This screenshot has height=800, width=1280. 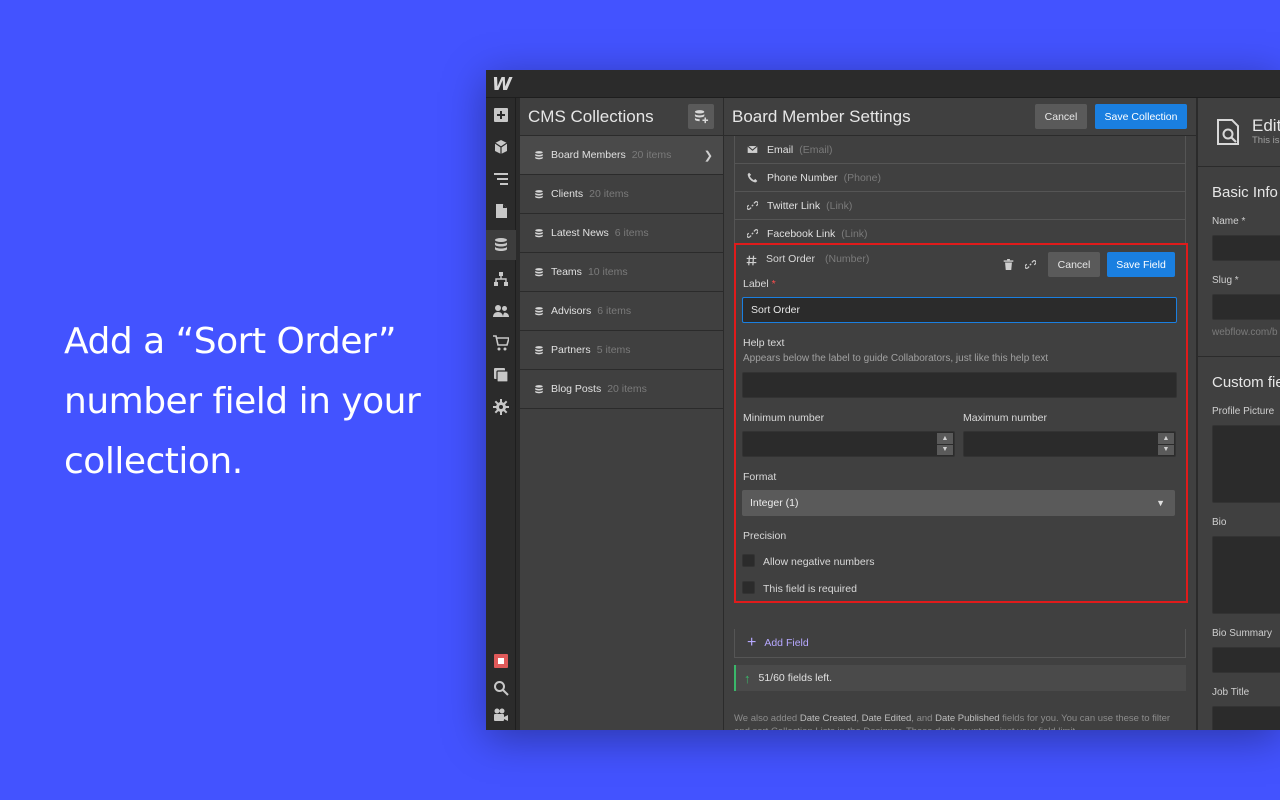 I want to click on bio-summary-input, so click(x=1246, y=660).